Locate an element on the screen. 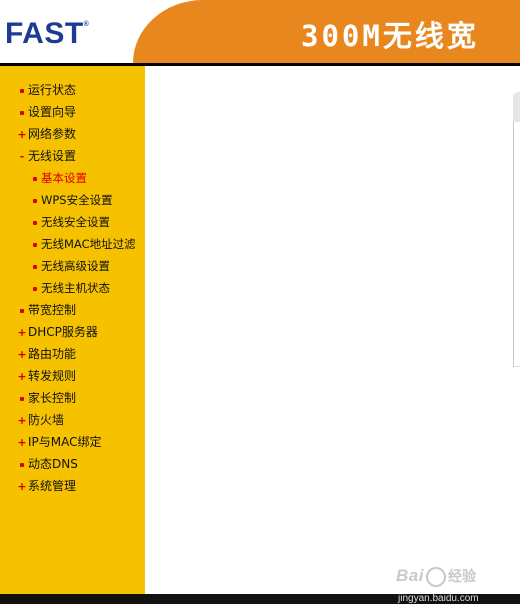 The width and height of the screenshot is (520, 616). nav-label: WPS安全设置 is located at coordinates (77, 200).